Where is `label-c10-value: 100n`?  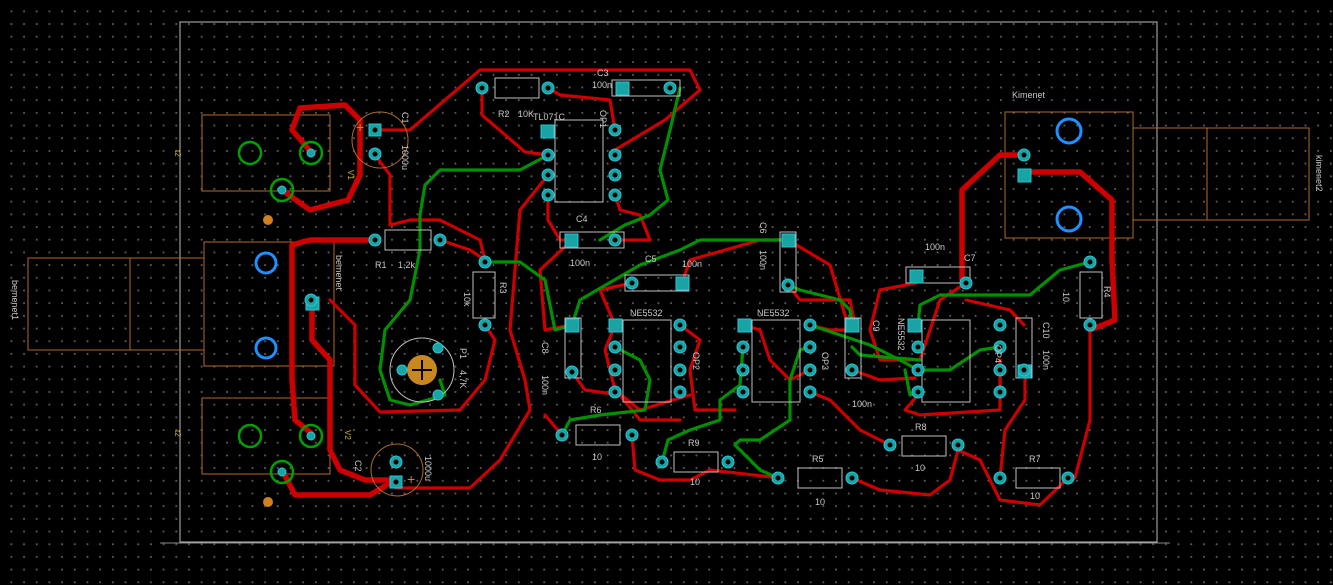
label-c10-value: 100n is located at coordinates (1046, 360).